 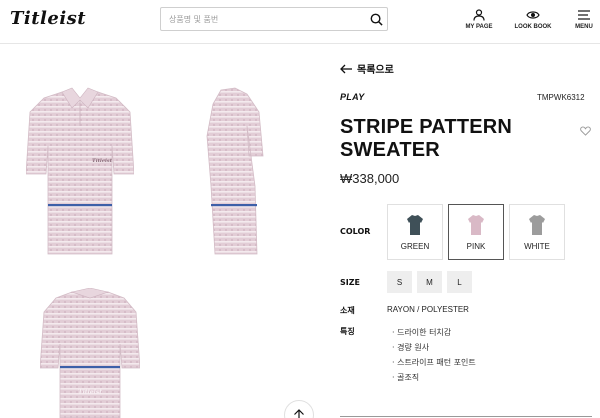 I want to click on shirt-thumbnail-green, so click(x=415, y=225).